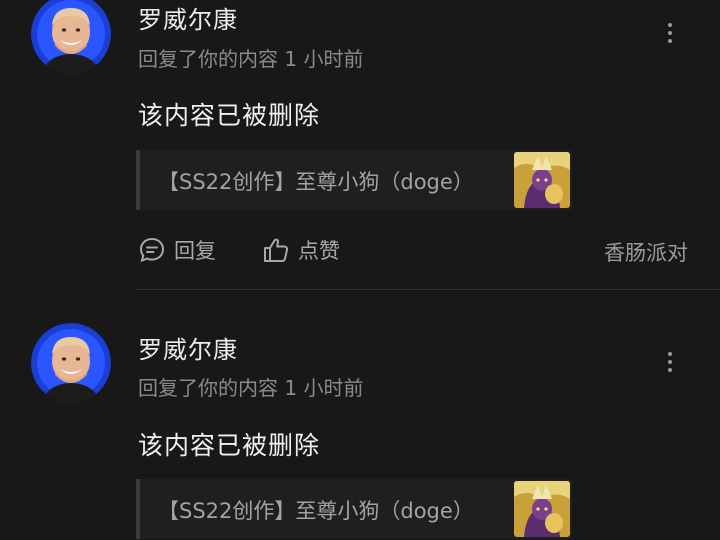  What do you see at coordinates (418, 250) in the screenshot?
I see `comment-actions: 回复 点赞 香肠派对` at bounding box center [418, 250].